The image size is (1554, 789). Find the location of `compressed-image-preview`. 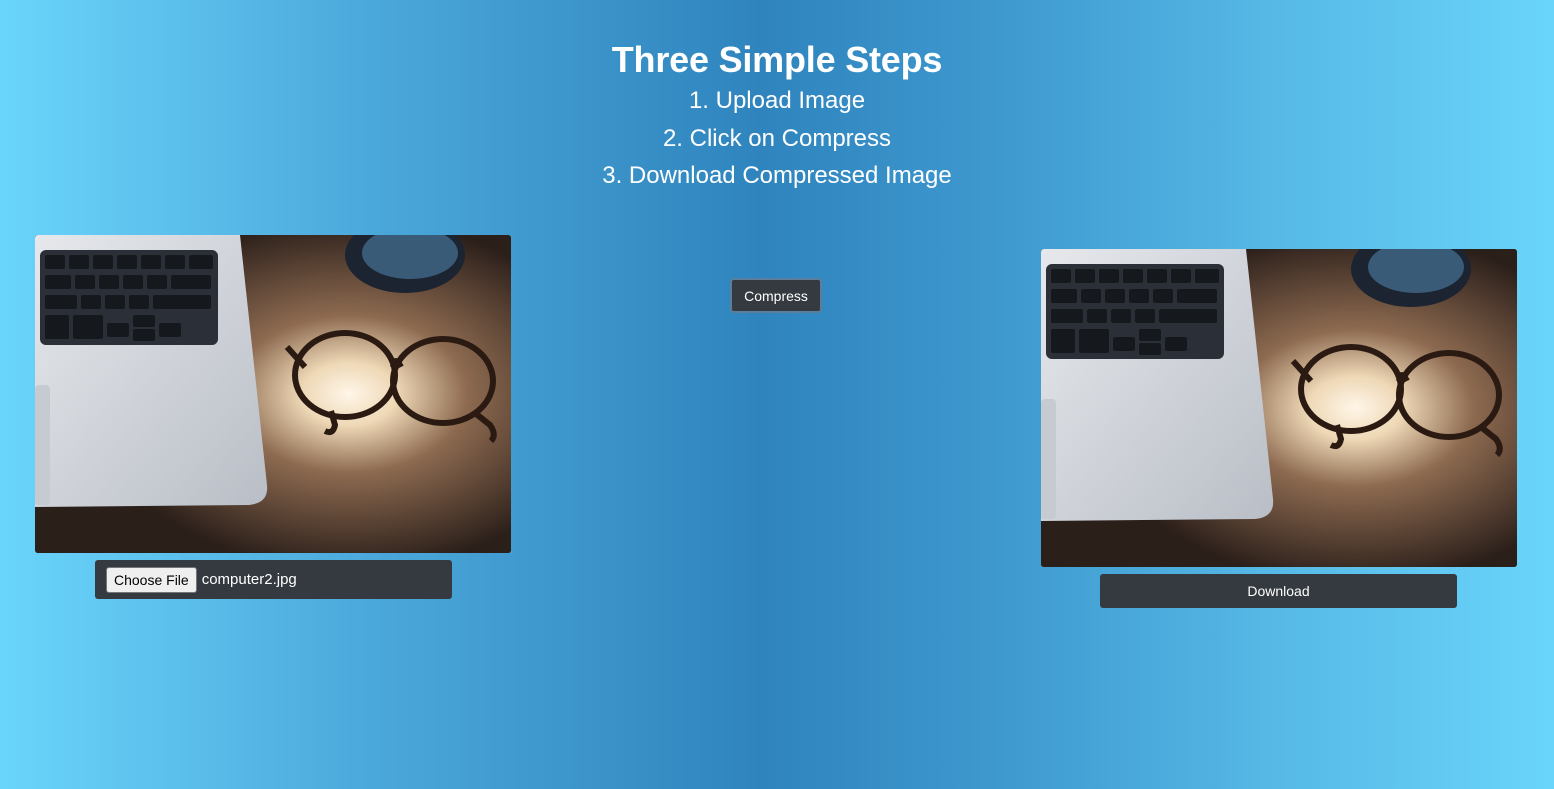

compressed-image-preview is located at coordinates (1279, 408).